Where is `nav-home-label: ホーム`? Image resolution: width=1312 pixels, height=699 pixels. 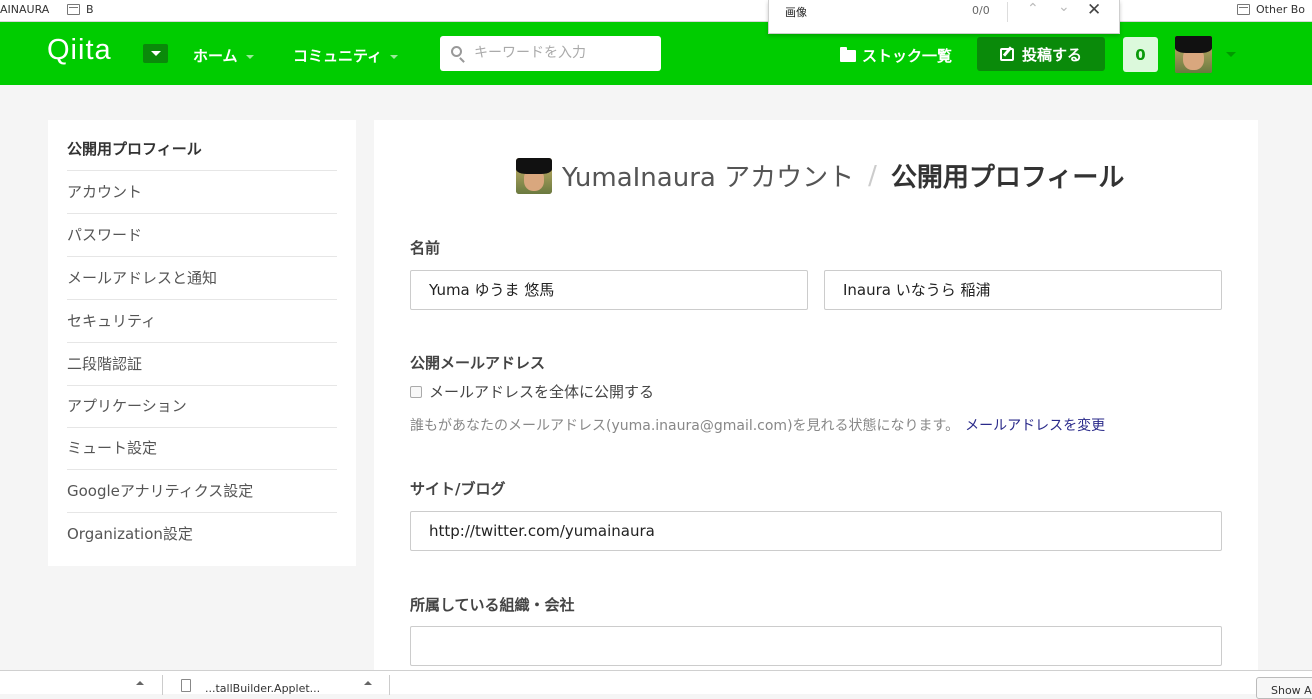
nav-home-label: ホーム is located at coordinates (215, 56).